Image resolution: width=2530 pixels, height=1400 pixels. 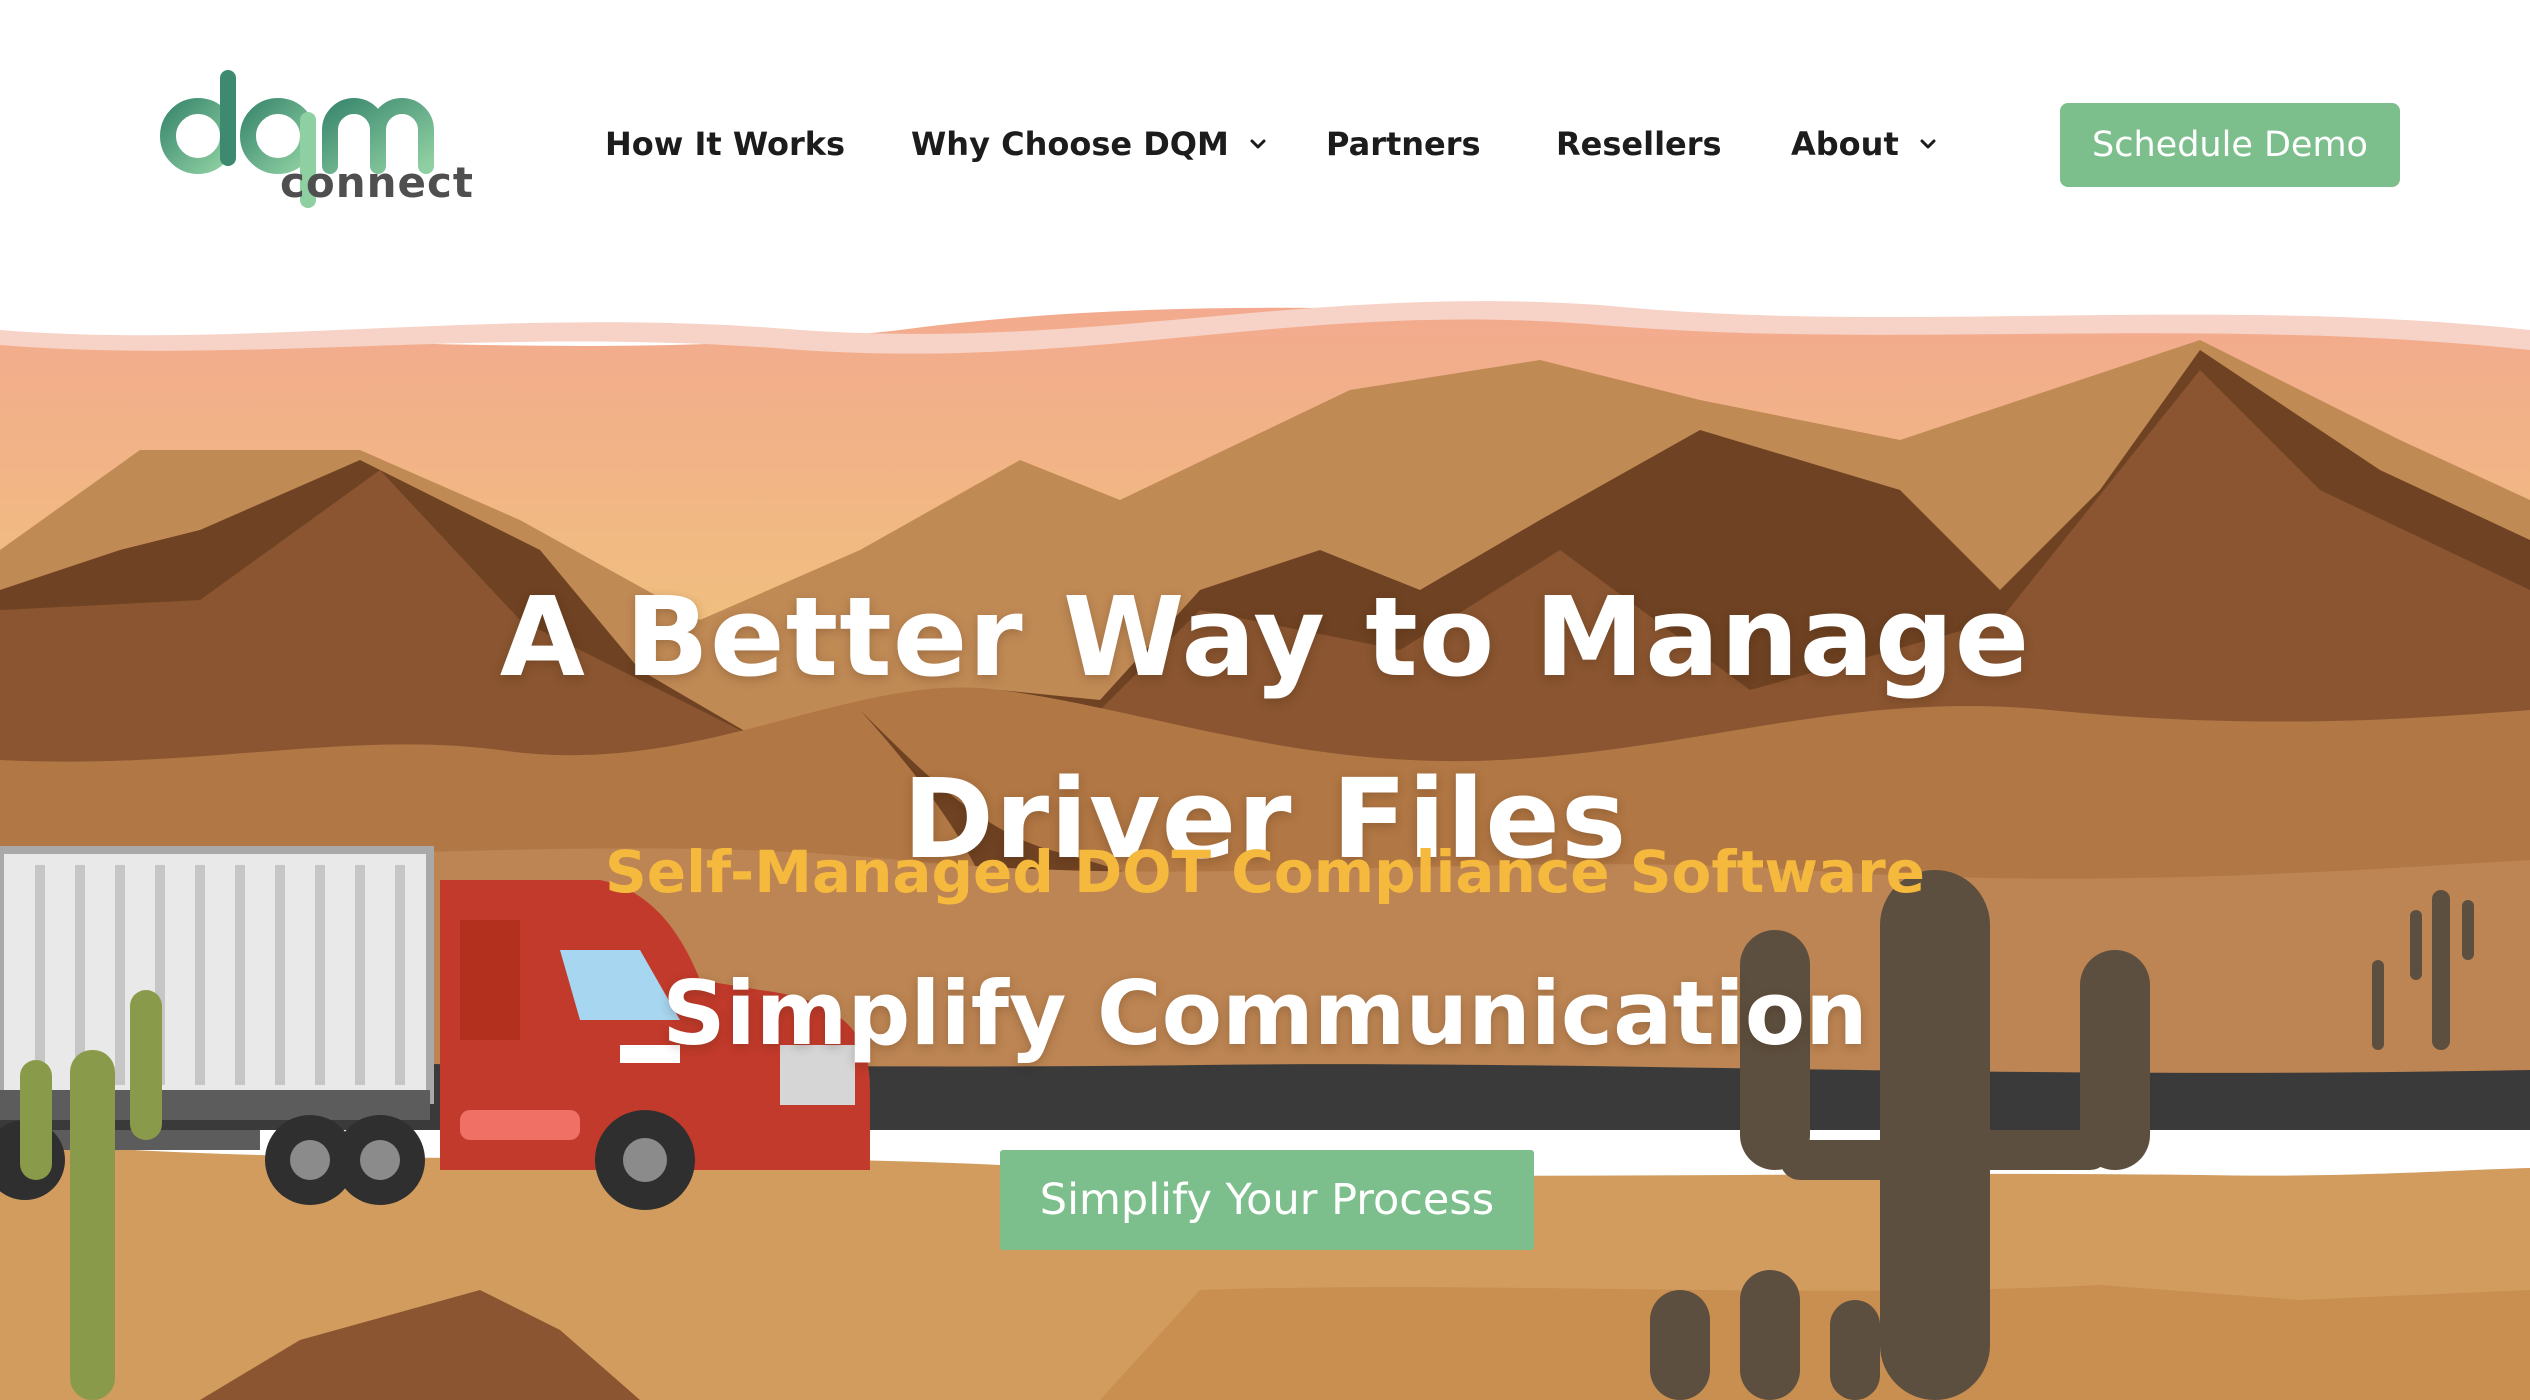 I want to click on nav-about: About, so click(x=1865, y=144).